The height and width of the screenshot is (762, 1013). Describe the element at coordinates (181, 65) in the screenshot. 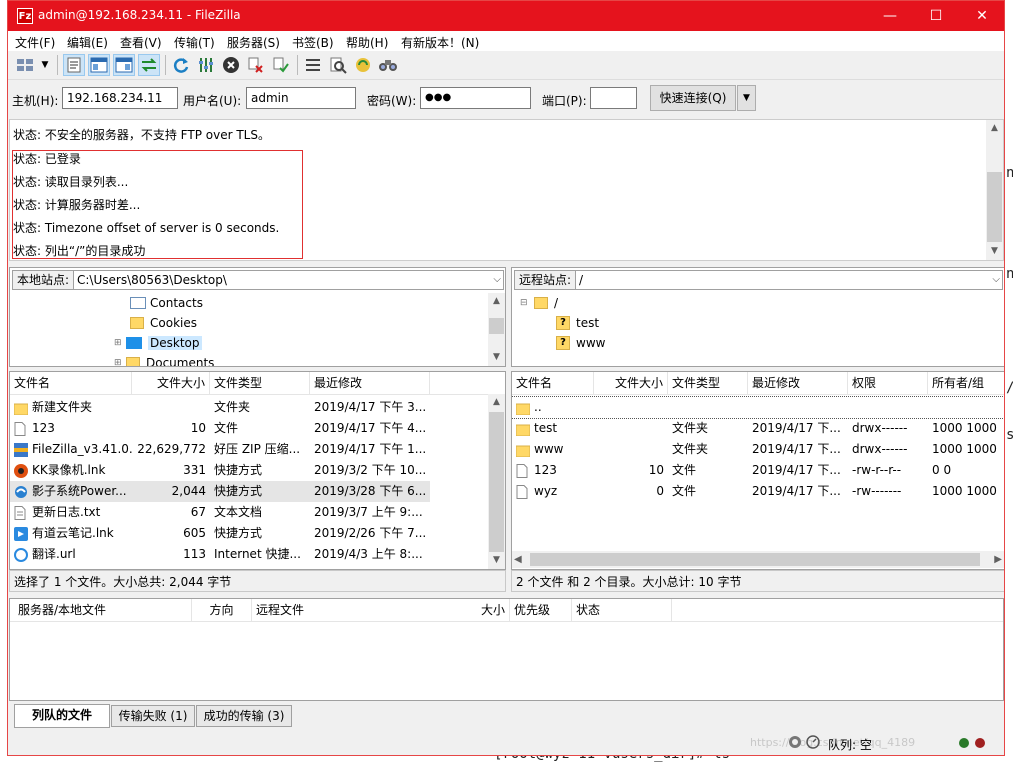

I see `refresh-icon` at that location.